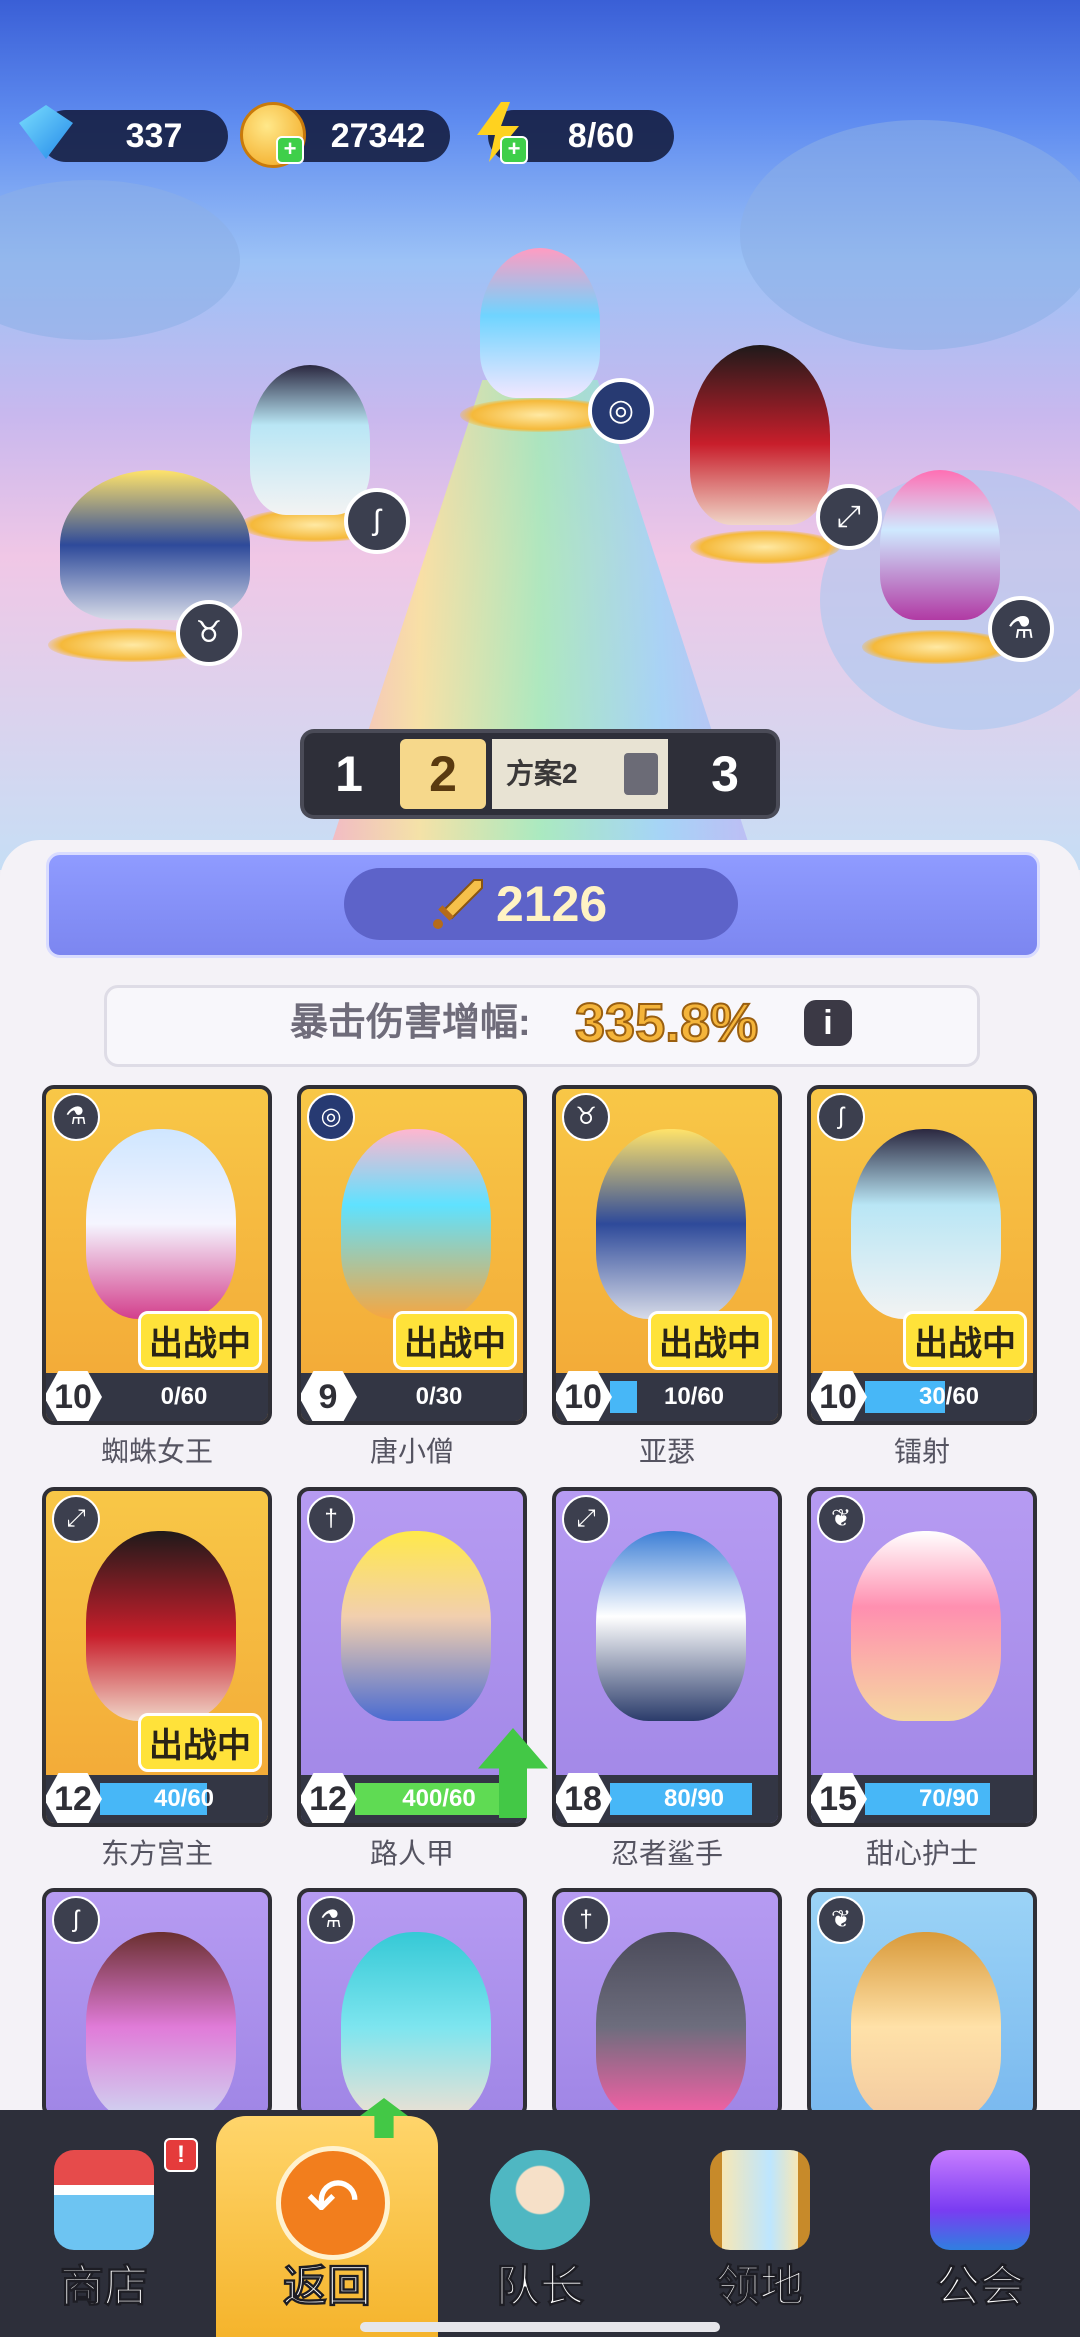 The image size is (1080, 2337). I want to click on hero-card: ⚗, so click(412, 2003).